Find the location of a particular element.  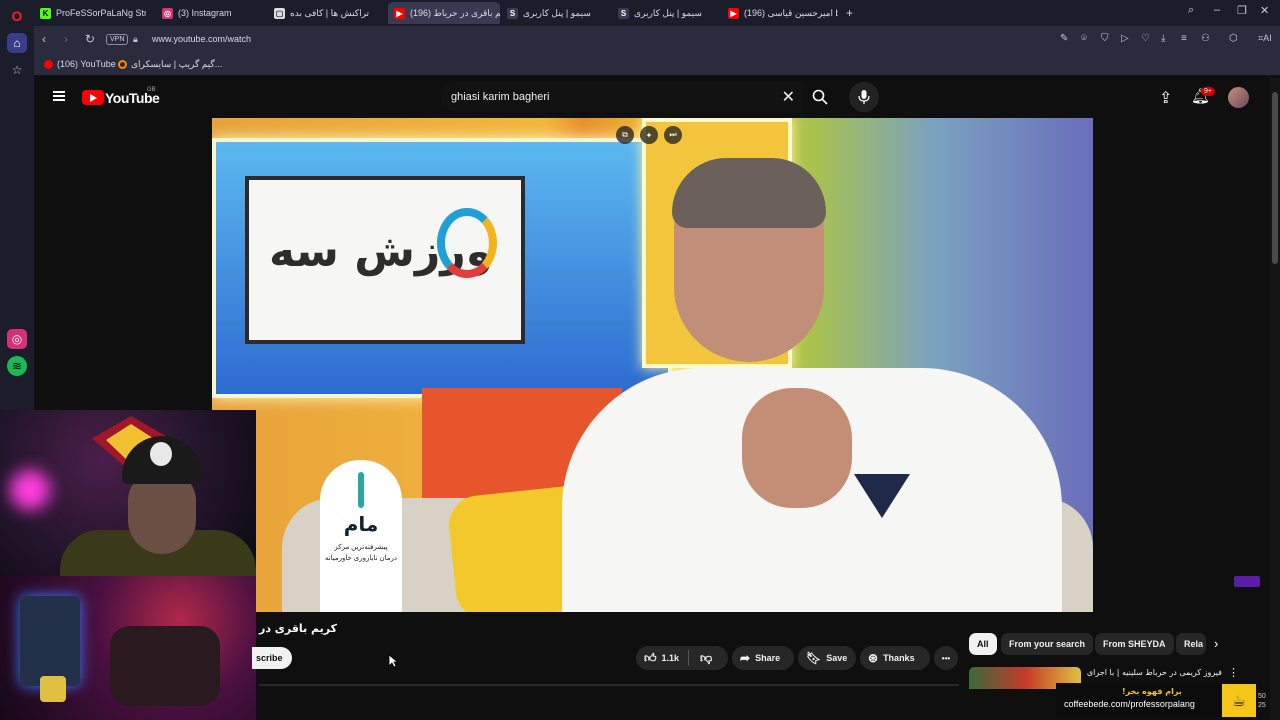

camera-icon: ⌾ is located at coordinates (1084, 38).